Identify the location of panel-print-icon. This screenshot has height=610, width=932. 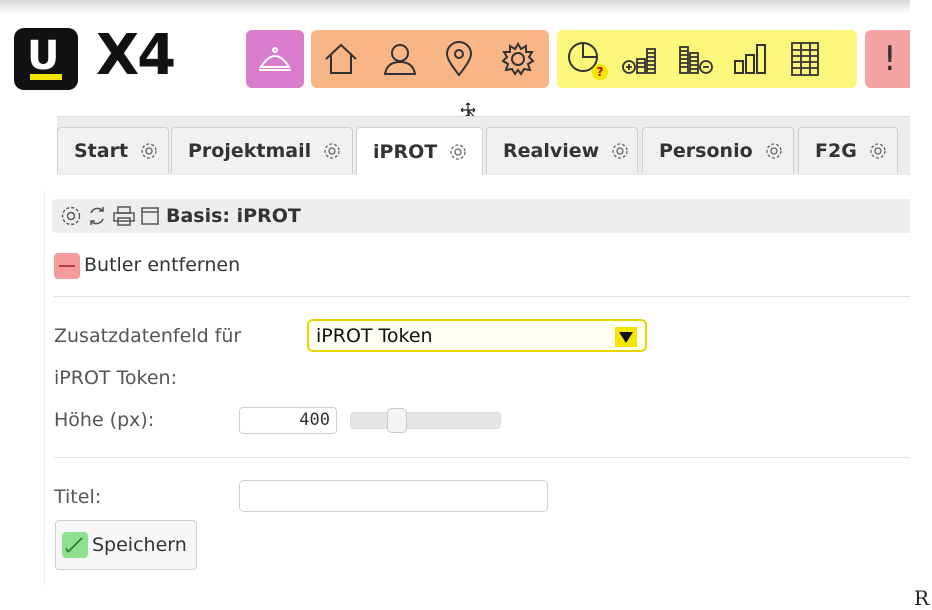
(124, 216).